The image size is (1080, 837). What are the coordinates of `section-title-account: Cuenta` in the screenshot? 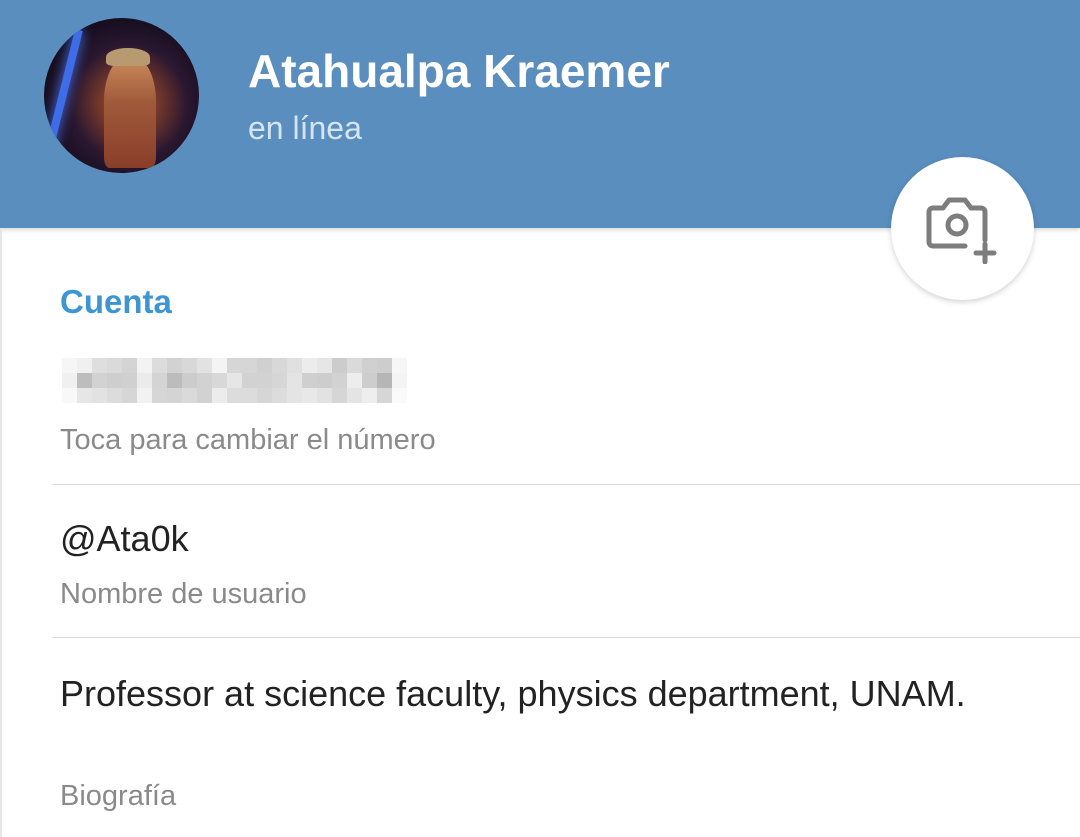 It's located at (116, 301).